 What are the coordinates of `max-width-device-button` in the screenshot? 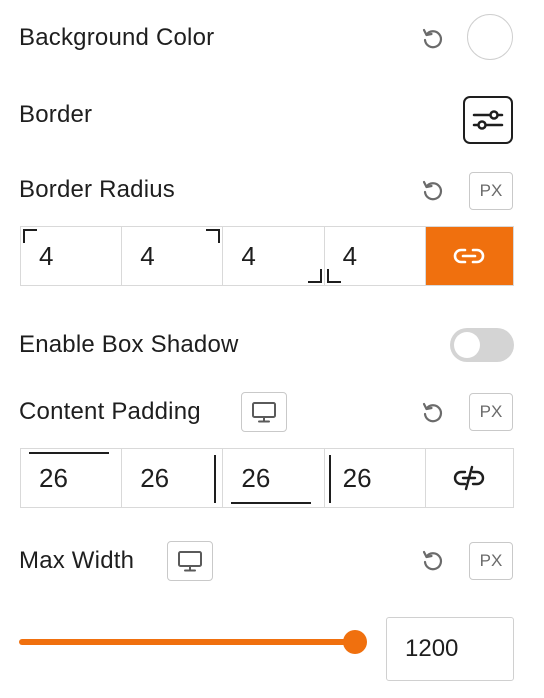 It's located at (190, 561).